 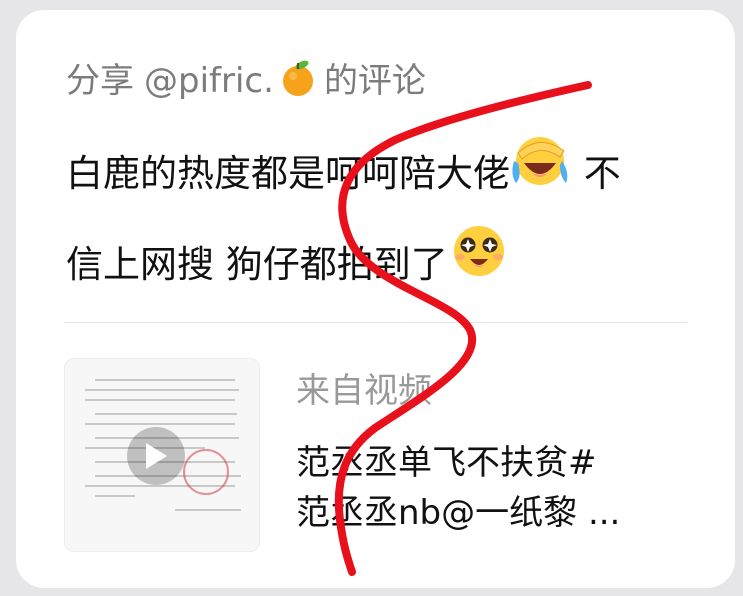 I want to click on comment-line-1: 白鹿的热度都是呵呵陪大佬, so click(x=288, y=173).